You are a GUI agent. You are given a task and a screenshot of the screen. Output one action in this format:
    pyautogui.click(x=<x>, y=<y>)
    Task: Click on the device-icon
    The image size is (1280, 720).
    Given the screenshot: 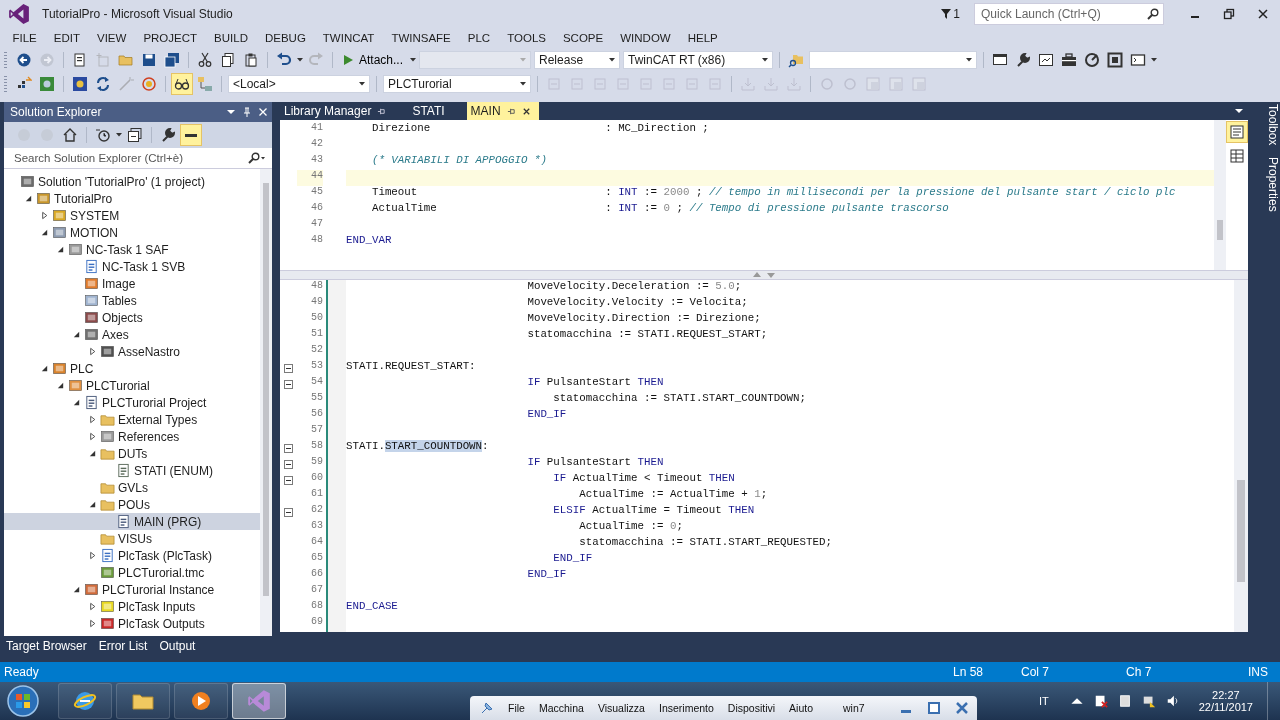 What is the action you would take?
    pyautogui.click(x=80, y=84)
    